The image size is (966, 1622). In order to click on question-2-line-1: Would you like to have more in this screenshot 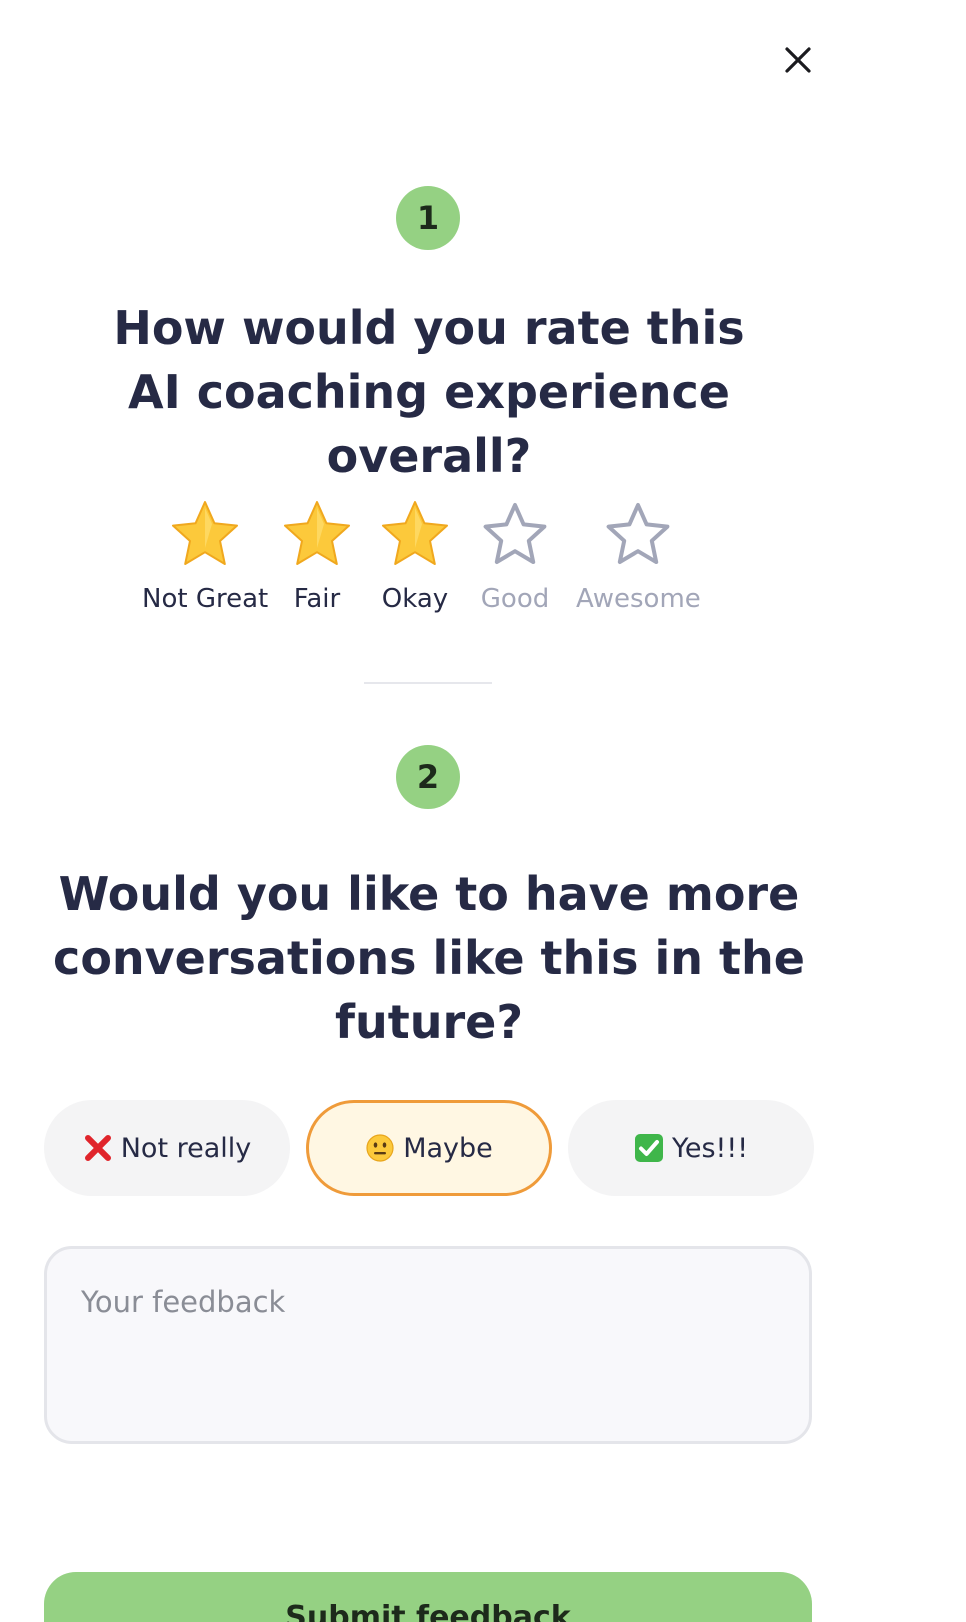, I will do `click(429, 894)`.